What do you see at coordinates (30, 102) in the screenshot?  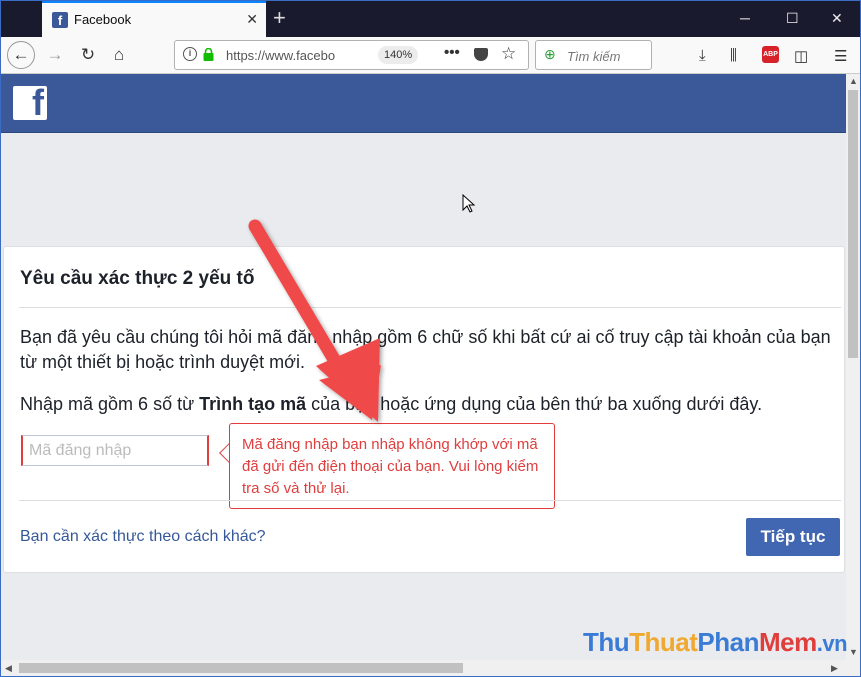 I see `facebook-logo-icon: f` at bounding box center [30, 102].